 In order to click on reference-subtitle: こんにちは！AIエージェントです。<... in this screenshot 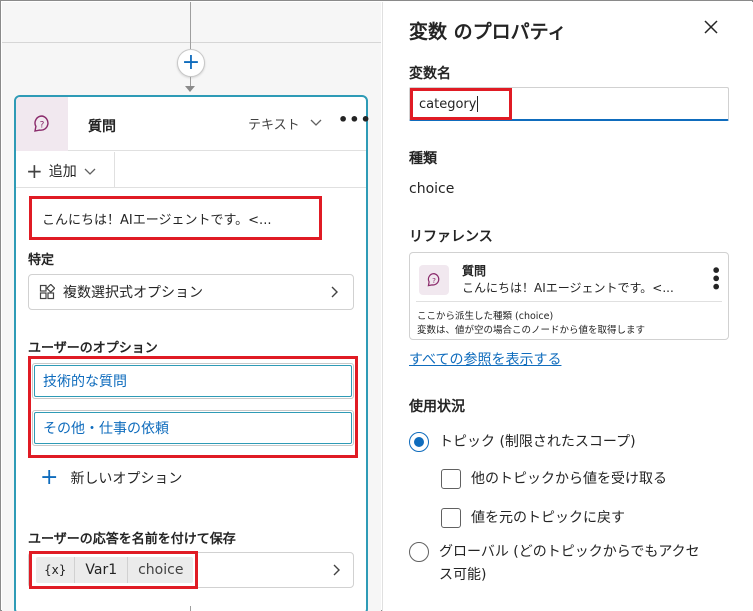, I will do `click(568, 288)`.